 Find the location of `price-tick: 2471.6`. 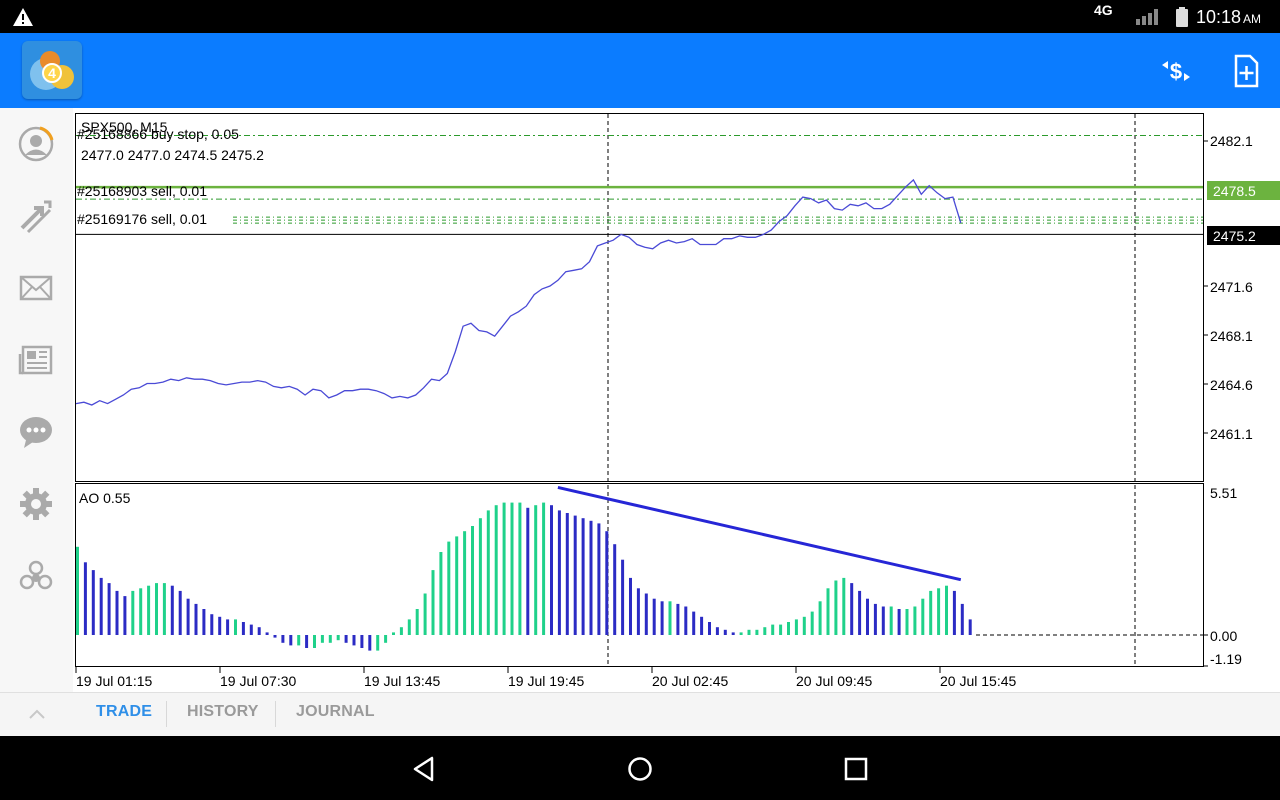

price-tick: 2471.6 is located at coordinates (1231, 287).